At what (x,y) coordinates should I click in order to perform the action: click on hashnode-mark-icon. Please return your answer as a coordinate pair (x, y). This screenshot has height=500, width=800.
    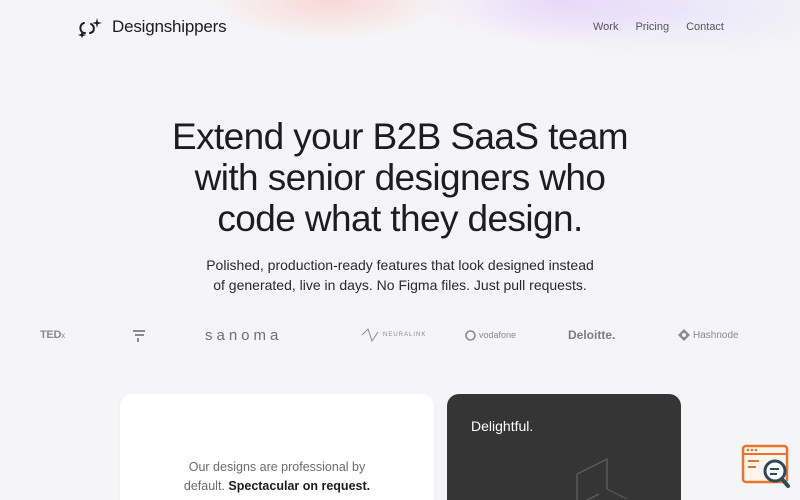
    Looking at the image, I should click on (684, 335).